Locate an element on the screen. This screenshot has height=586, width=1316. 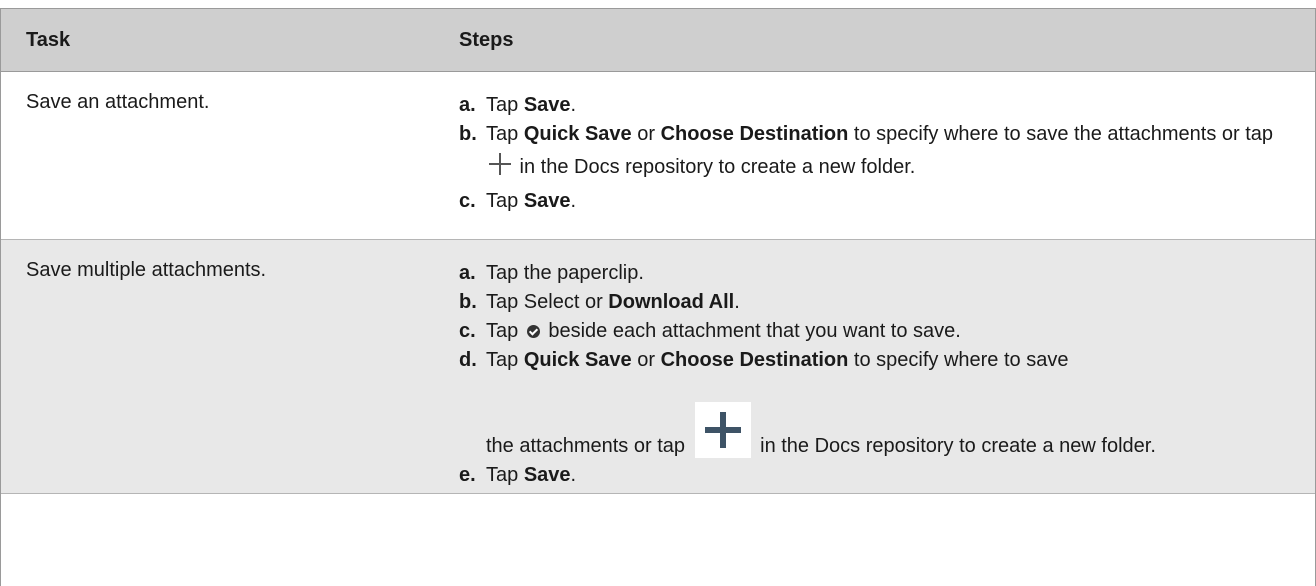
step-item: a. Tap the paperclip. is located at coordinates (887, 273).